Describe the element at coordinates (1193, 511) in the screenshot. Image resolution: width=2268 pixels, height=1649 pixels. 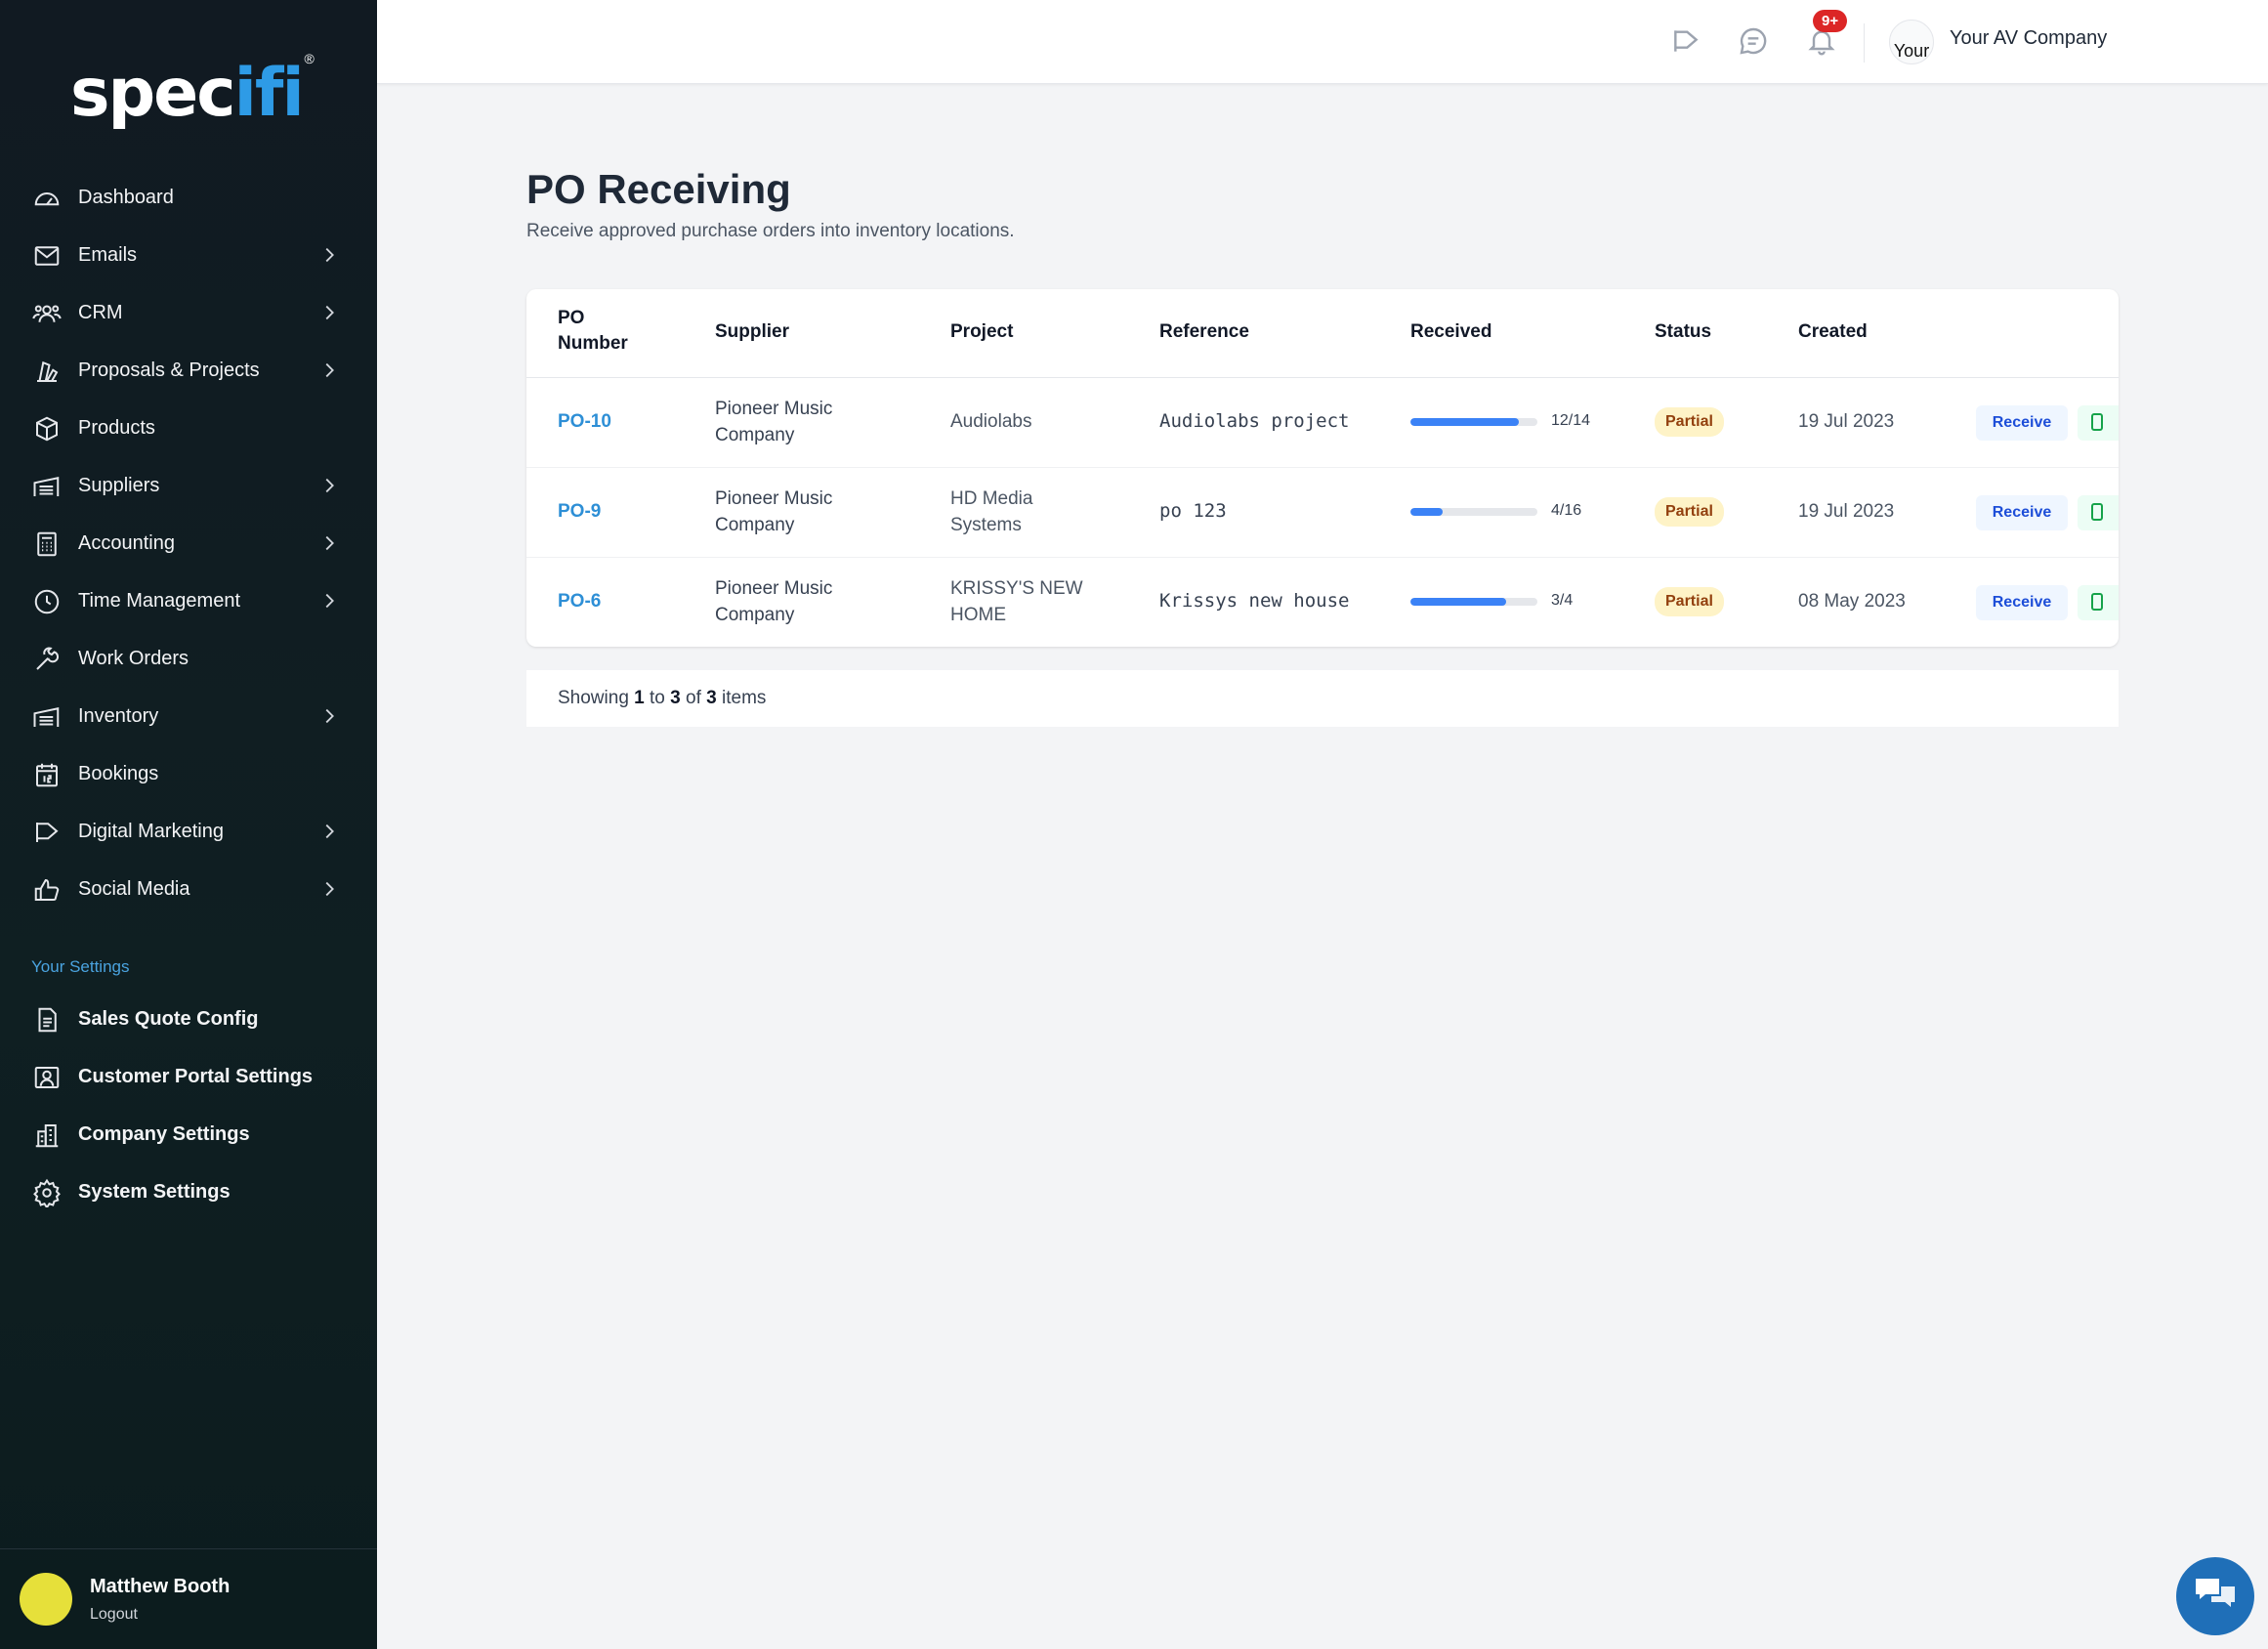
I see `reference-cell: po 123` at that location.